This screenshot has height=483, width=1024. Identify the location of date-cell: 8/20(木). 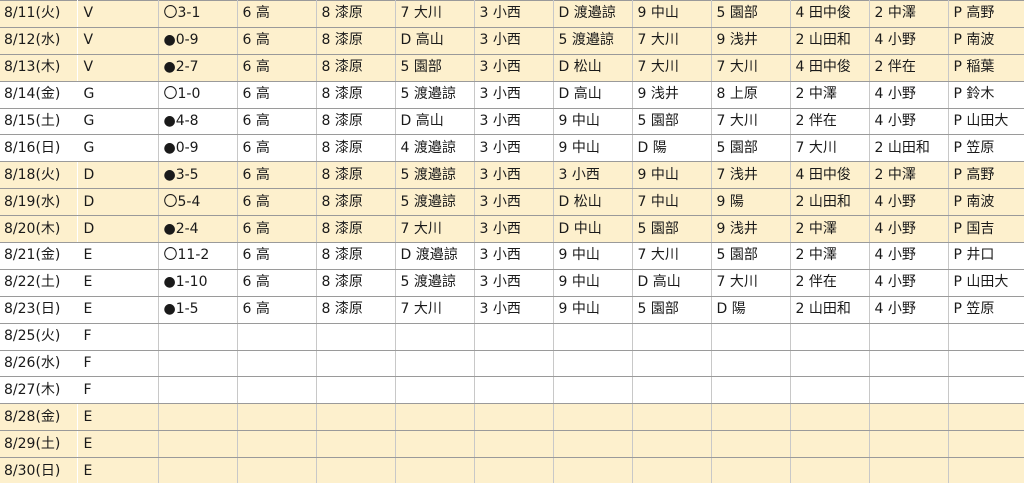
(39, 229).